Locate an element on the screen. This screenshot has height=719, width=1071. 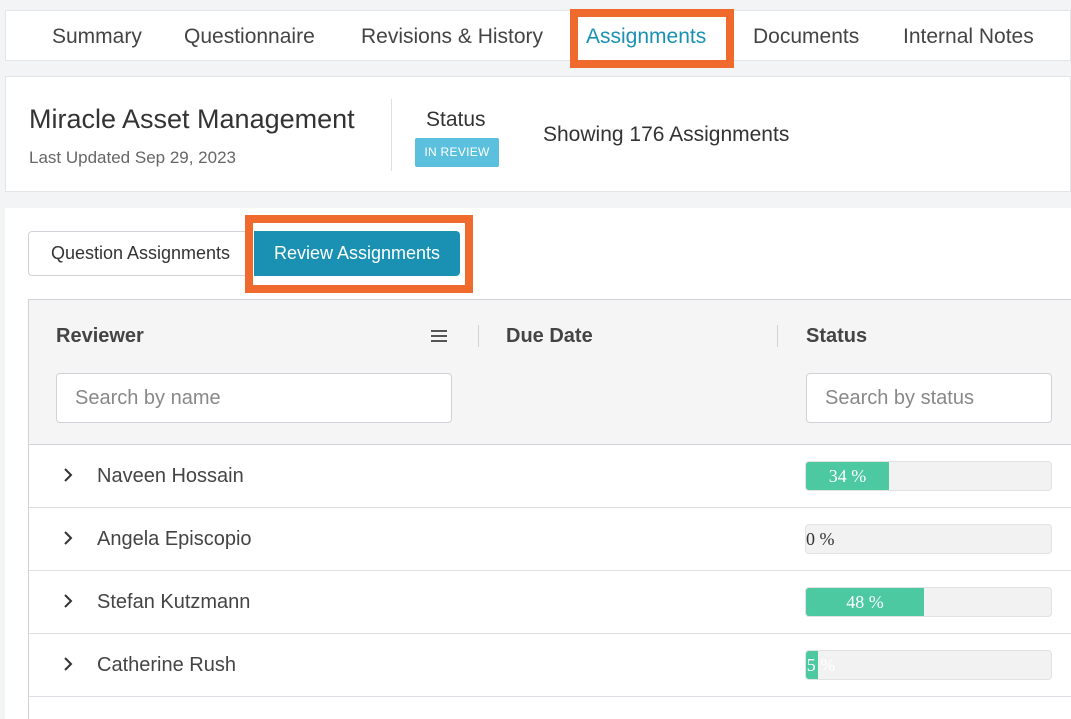
table-row: Catherine Rush 5 % is located at coordinates (550, 665).